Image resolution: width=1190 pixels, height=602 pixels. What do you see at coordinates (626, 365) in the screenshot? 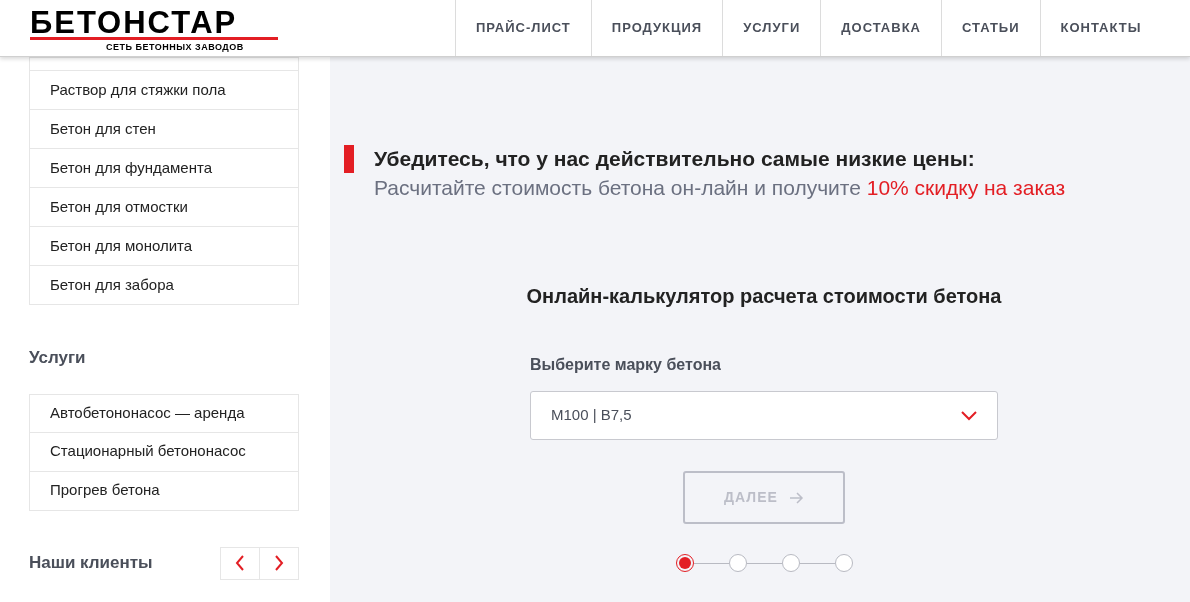
I see `field-label: Выберите марку бетона` at bounding box center [626, 365].